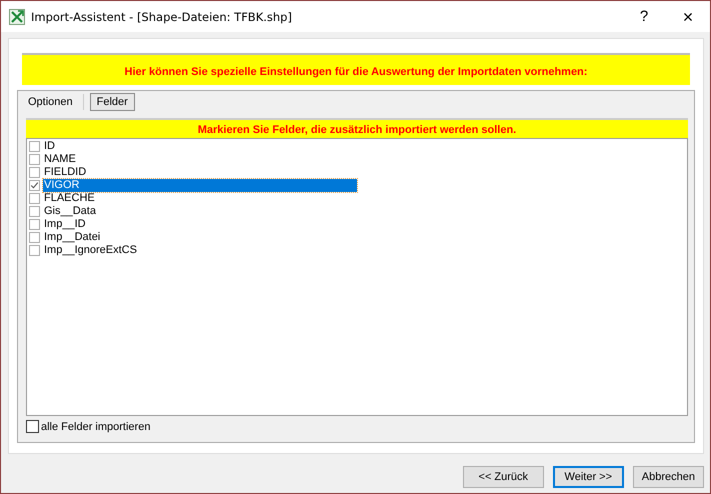 This screenshot has height=494, width=711. What do you see at coordinates (357, 128) in the screenshot?
I see `hint-banner: Markieren Sie Felder, die zusätzlich importiert werden sollen.` at bounding box center [357, 128].